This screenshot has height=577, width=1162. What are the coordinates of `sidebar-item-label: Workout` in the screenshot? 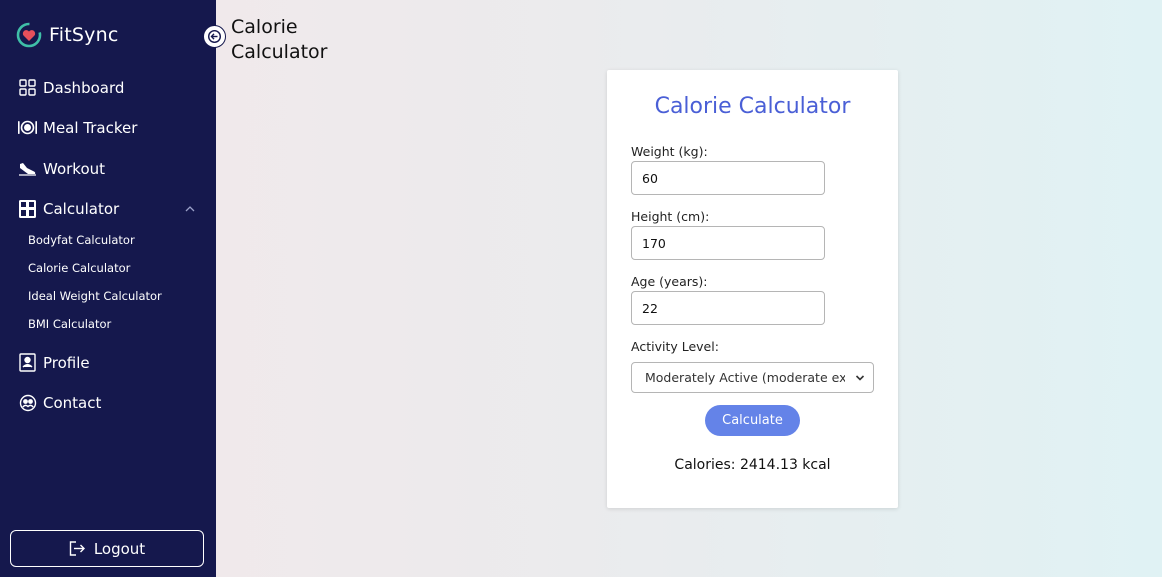 It's located at (74, 168).